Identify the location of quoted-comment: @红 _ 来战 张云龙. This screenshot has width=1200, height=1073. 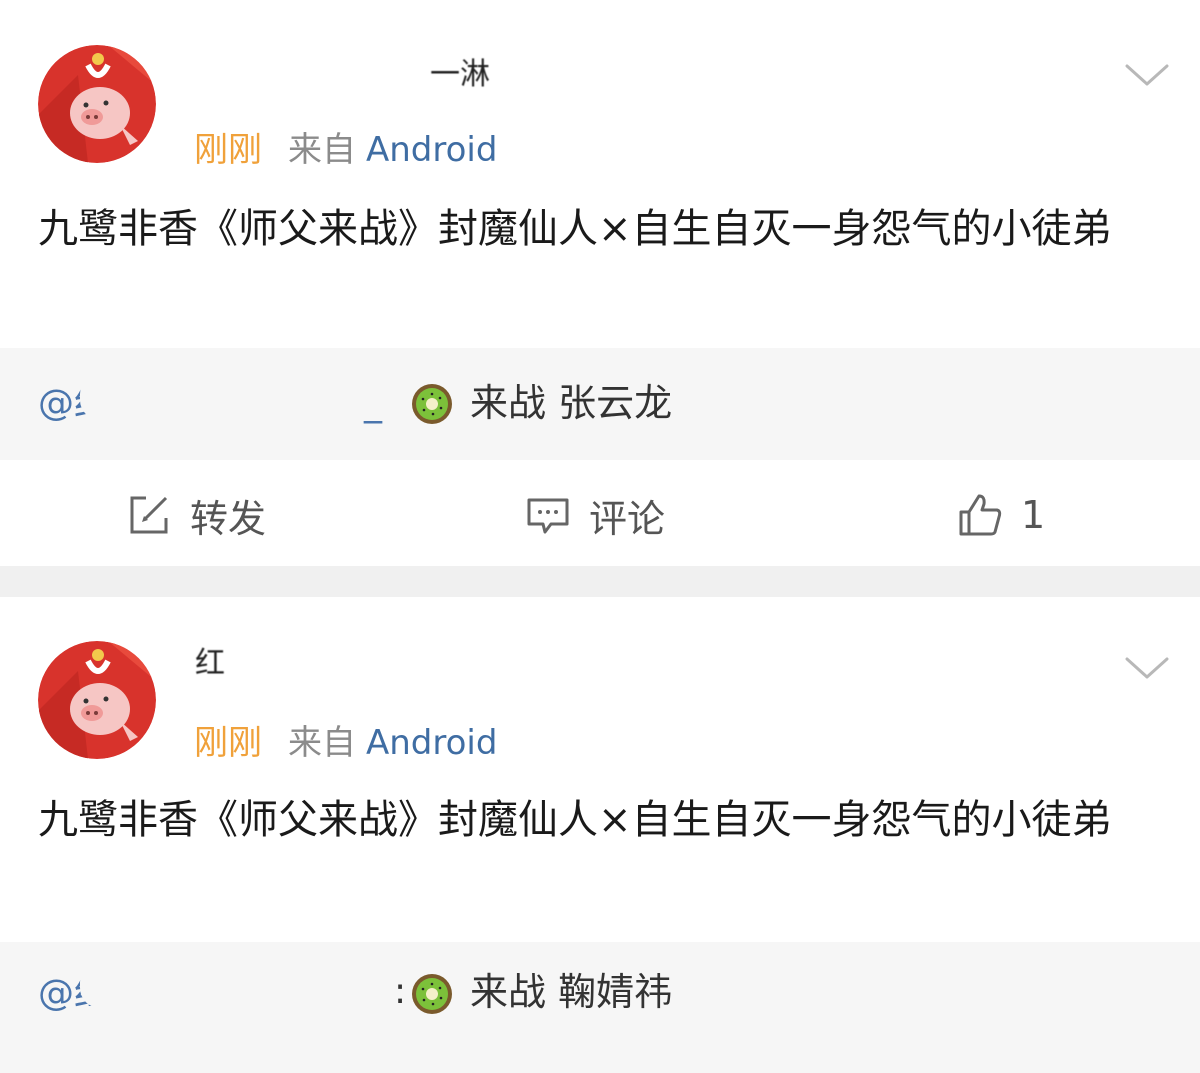
(600, 404).